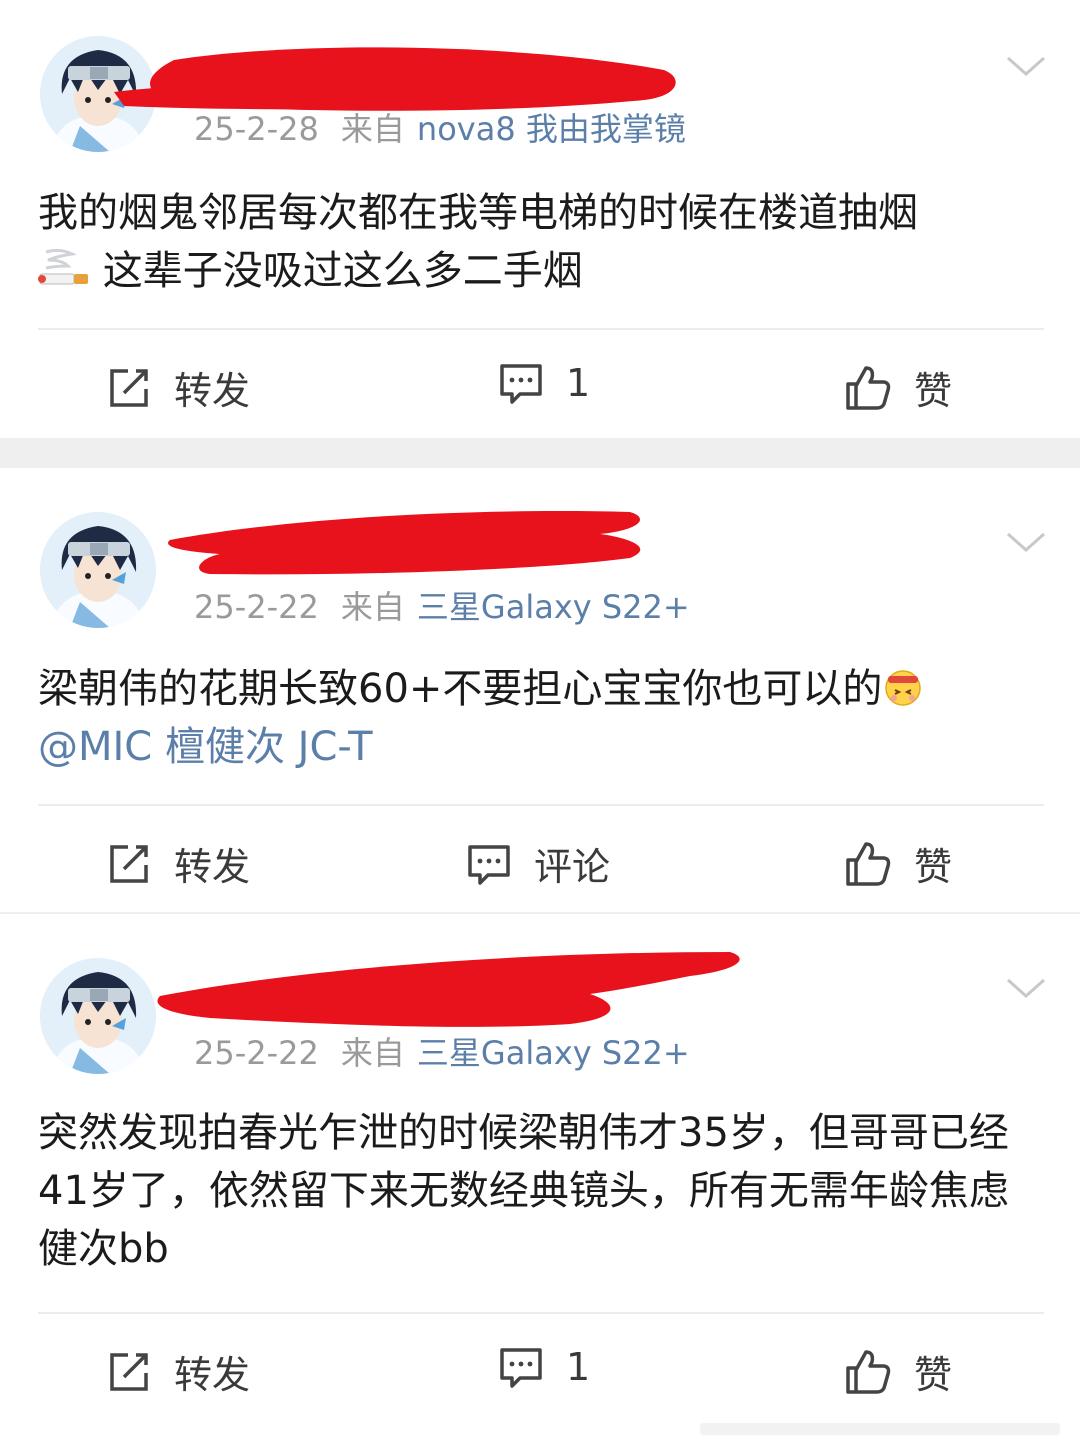  What do you see at coordinates (478, 213) in the screenshot?
I see `post-body: 我的烟鬼邻居每次都在我等电梯的时候在楼道抽烟` at bounding box center [478, 213].